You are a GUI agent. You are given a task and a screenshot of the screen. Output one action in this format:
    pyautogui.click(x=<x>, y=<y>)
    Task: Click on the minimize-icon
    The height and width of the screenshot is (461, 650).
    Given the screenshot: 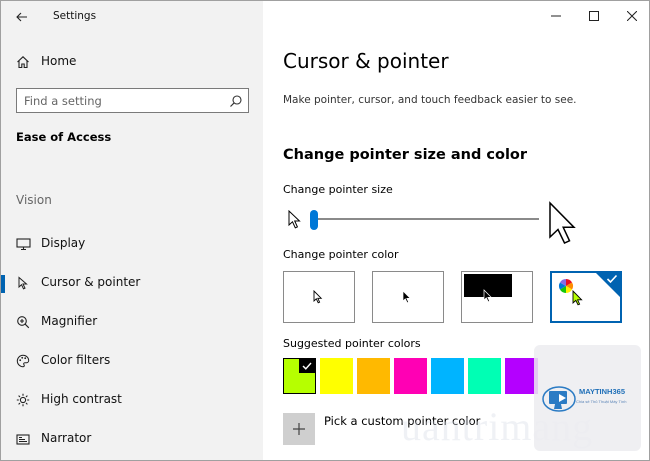 What is the action you would take?
    pyautogui.click(x=556, y=16)
    